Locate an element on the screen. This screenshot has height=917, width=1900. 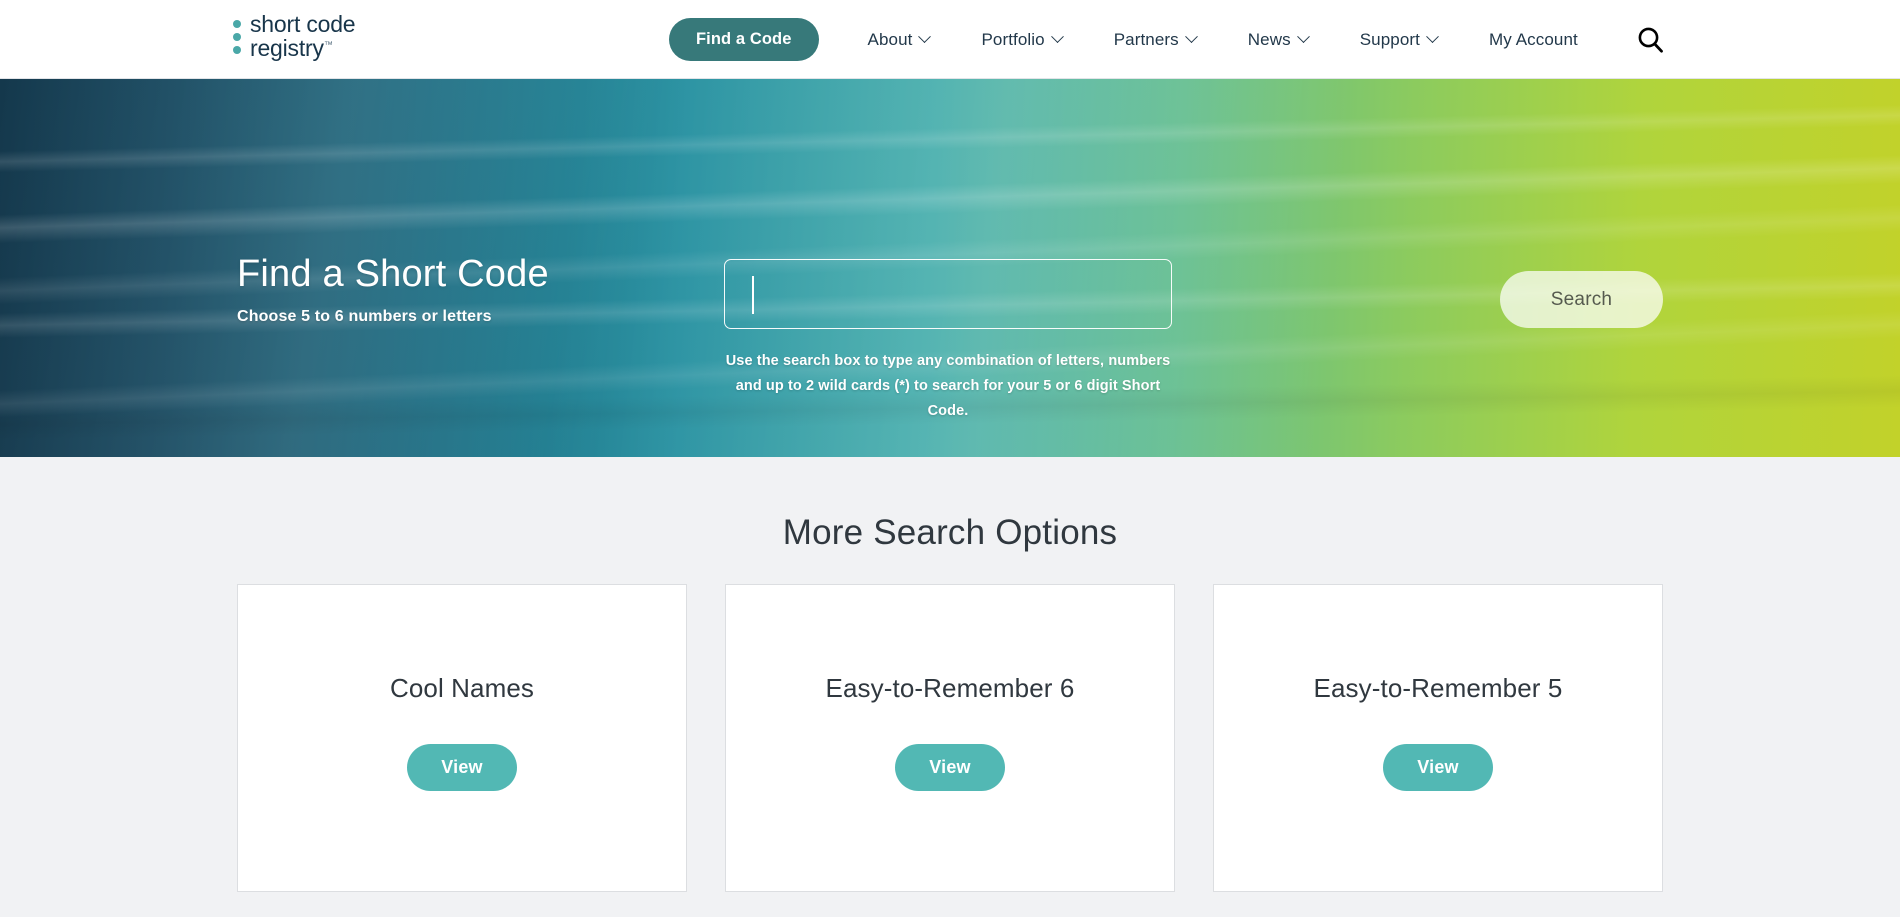
logo-dots-icon is located at coordinates (237, 37).